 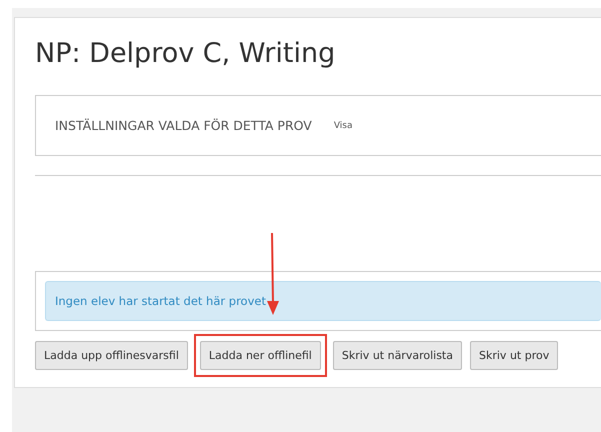 I want to click on action-button: Skriv ut prov, so click(x=514, y=355).